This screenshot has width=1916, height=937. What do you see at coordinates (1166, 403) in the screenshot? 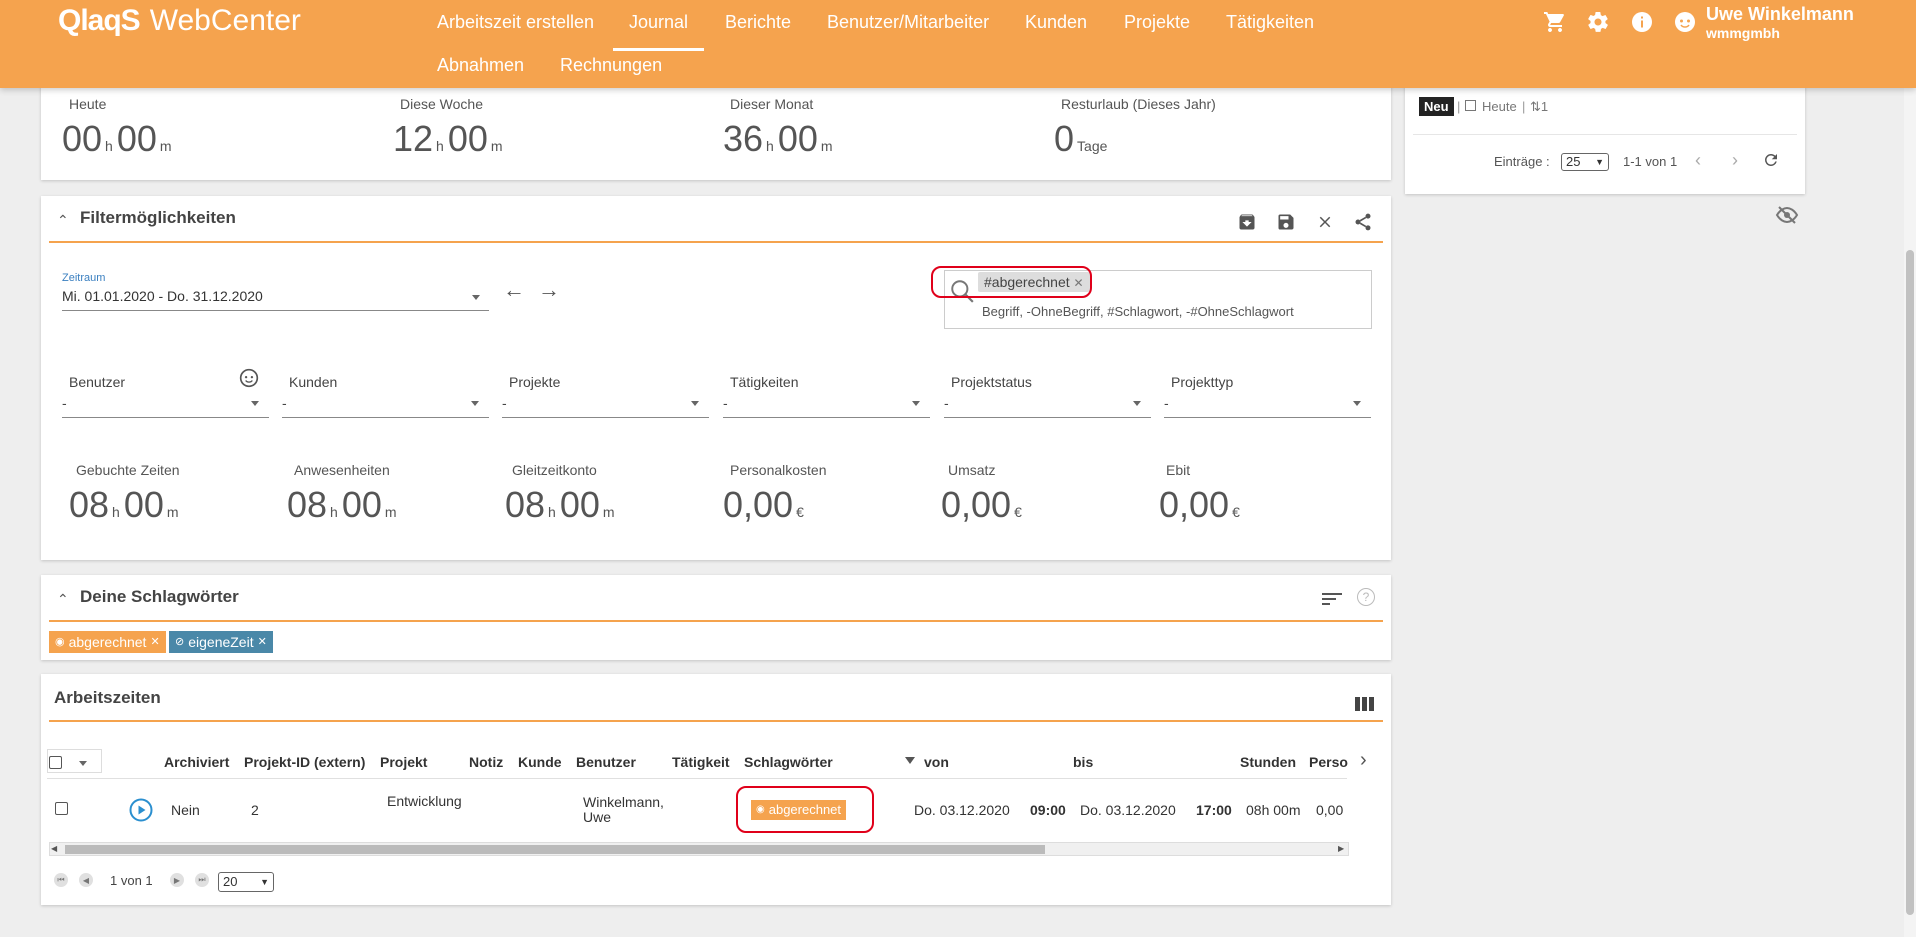
I see `filter-select-projekttyp: -` at bounding box center [1166, 403].